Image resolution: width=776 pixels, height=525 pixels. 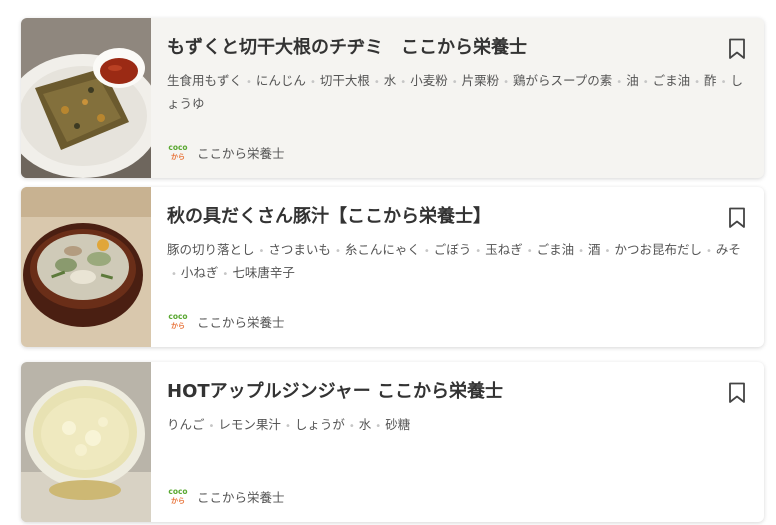 I want to click on ingredient: 玉ねぎ, so click(x=496, y=249).